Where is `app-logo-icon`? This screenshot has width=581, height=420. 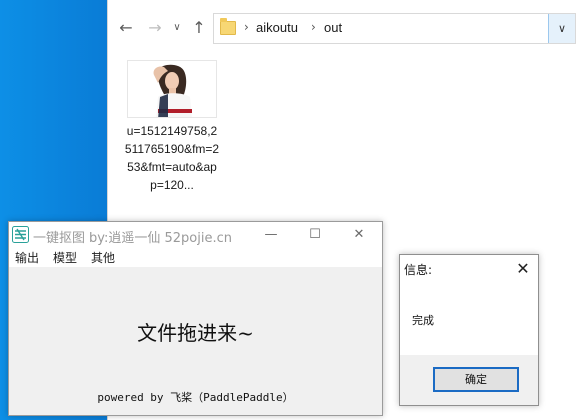
app-logo-icon is located at coordinates (20, 234).